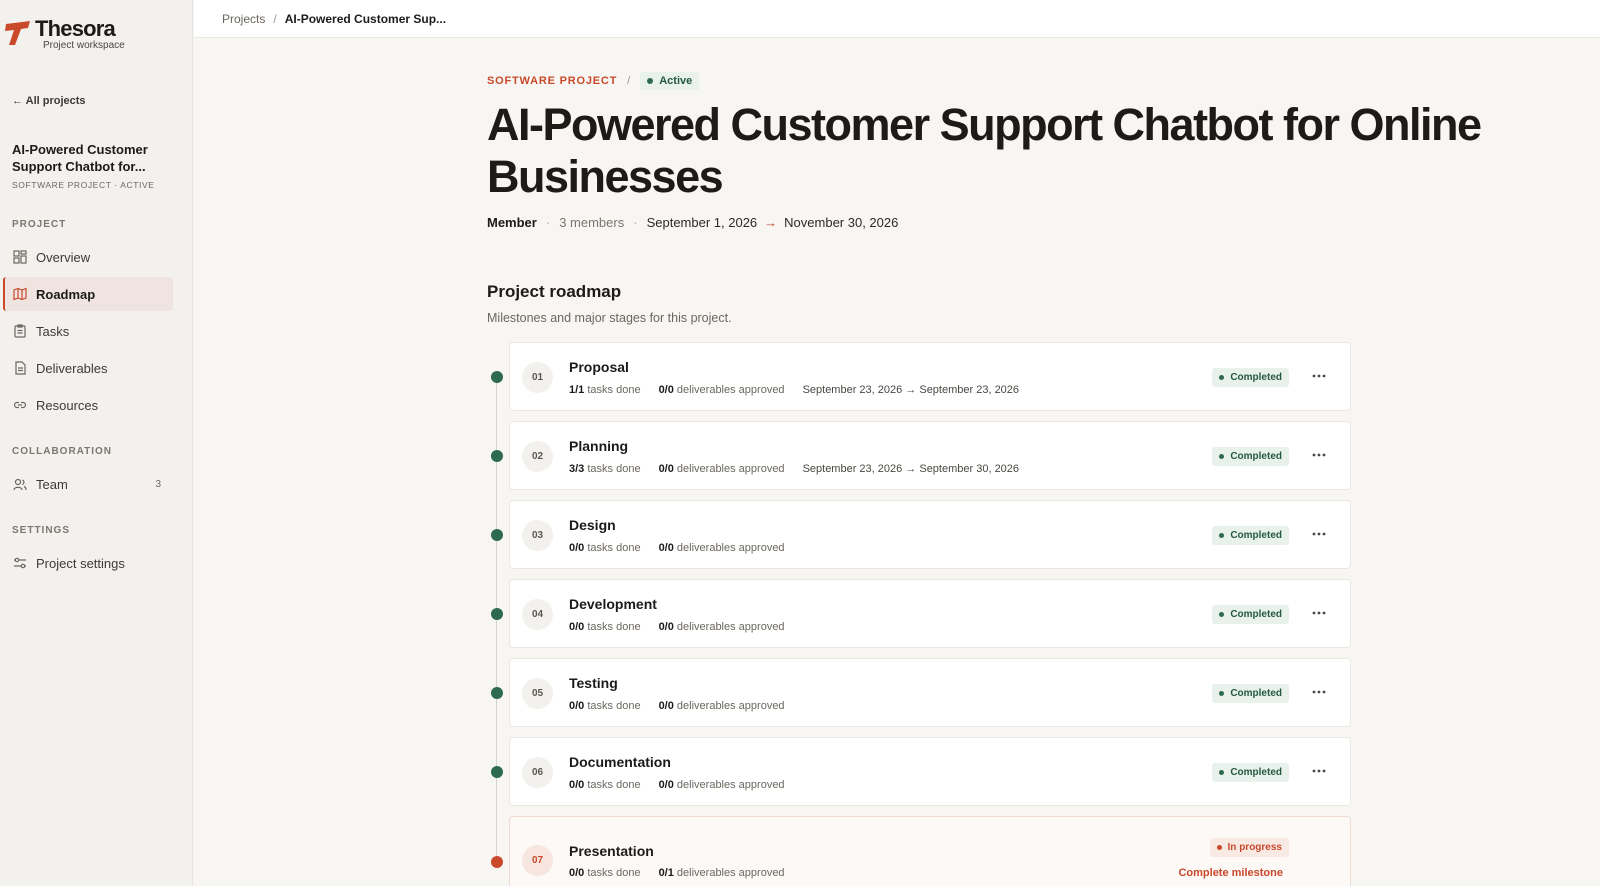  What do you see at coordinates (158, 484) in the screenshot?
I see `team-count-badge: 3` at bounding box center [158, 484].